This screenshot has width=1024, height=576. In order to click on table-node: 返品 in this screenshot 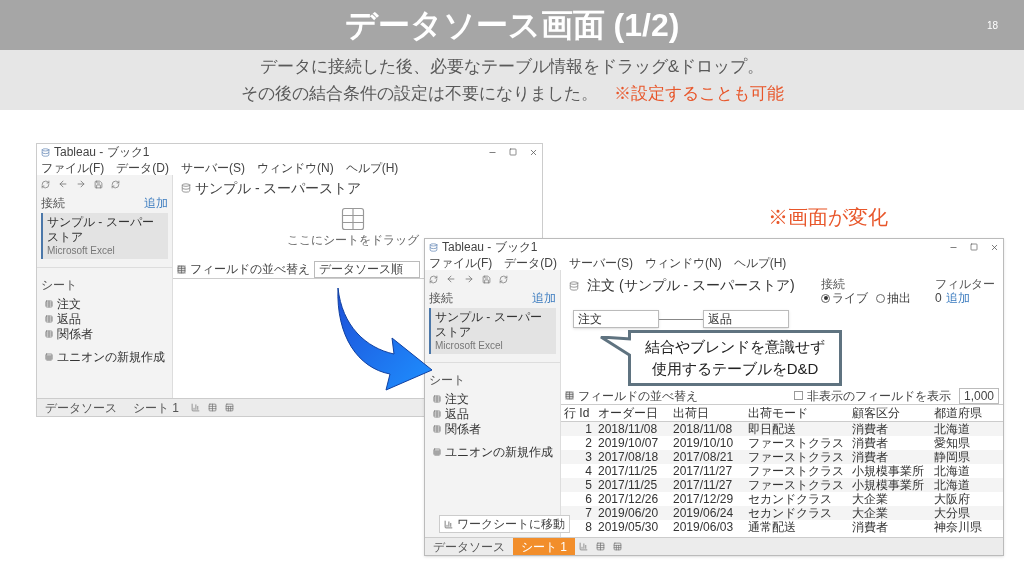, I will do `click(746, 319)`.